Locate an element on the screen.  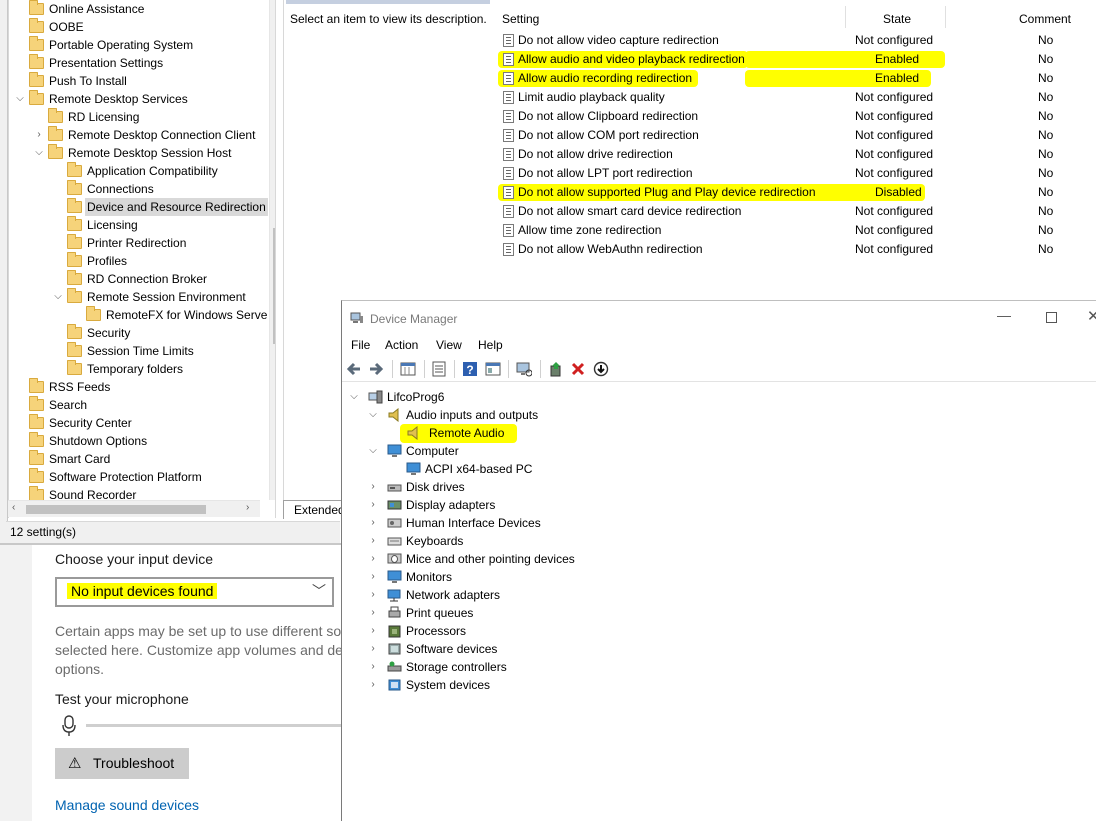
tree-horizontal-scrollbar: ‹ › is located at coordinates (134, 508).